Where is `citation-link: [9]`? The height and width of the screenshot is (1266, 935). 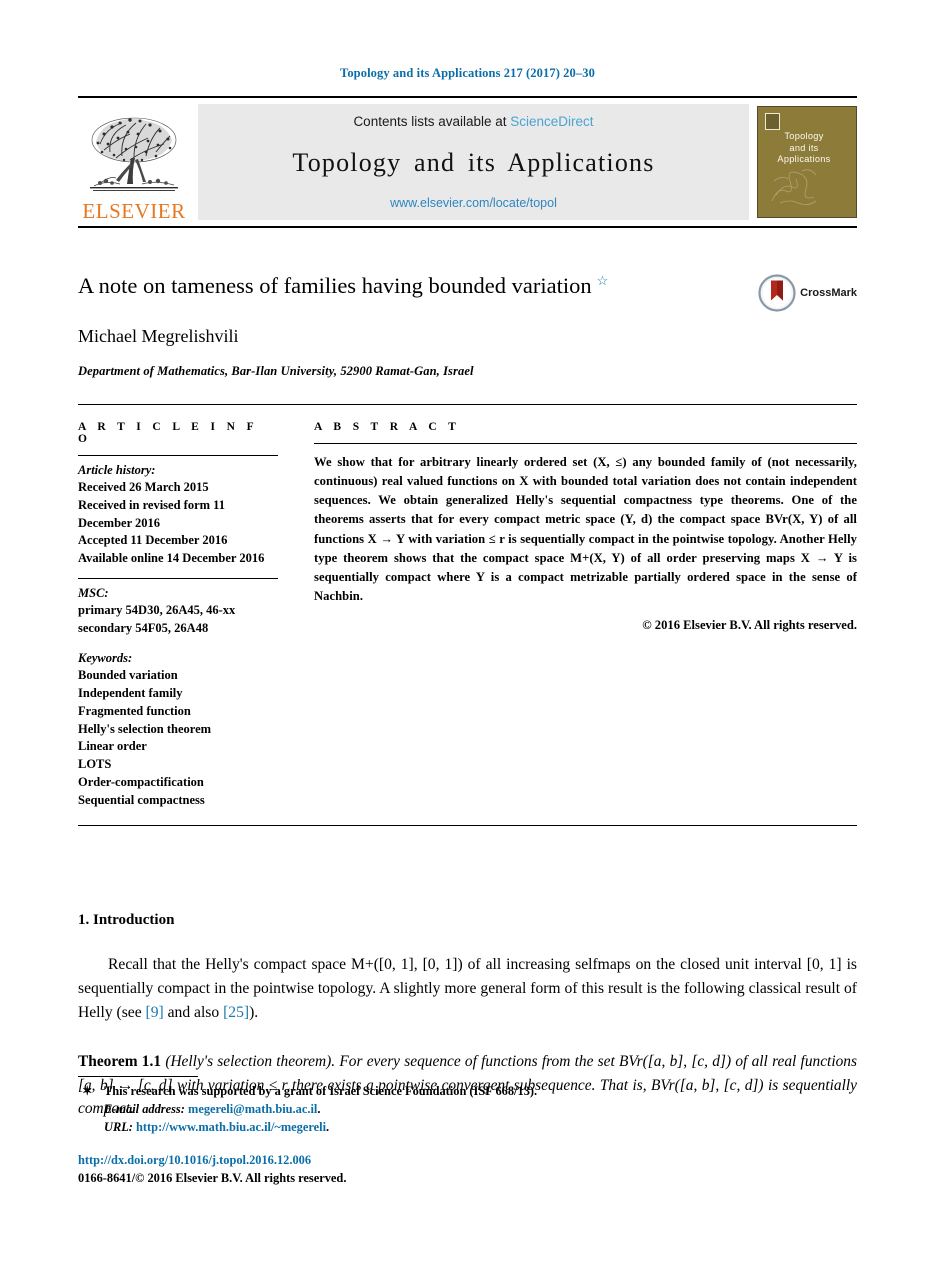
citation-link: [9] is located at coordinates (155, 1012).